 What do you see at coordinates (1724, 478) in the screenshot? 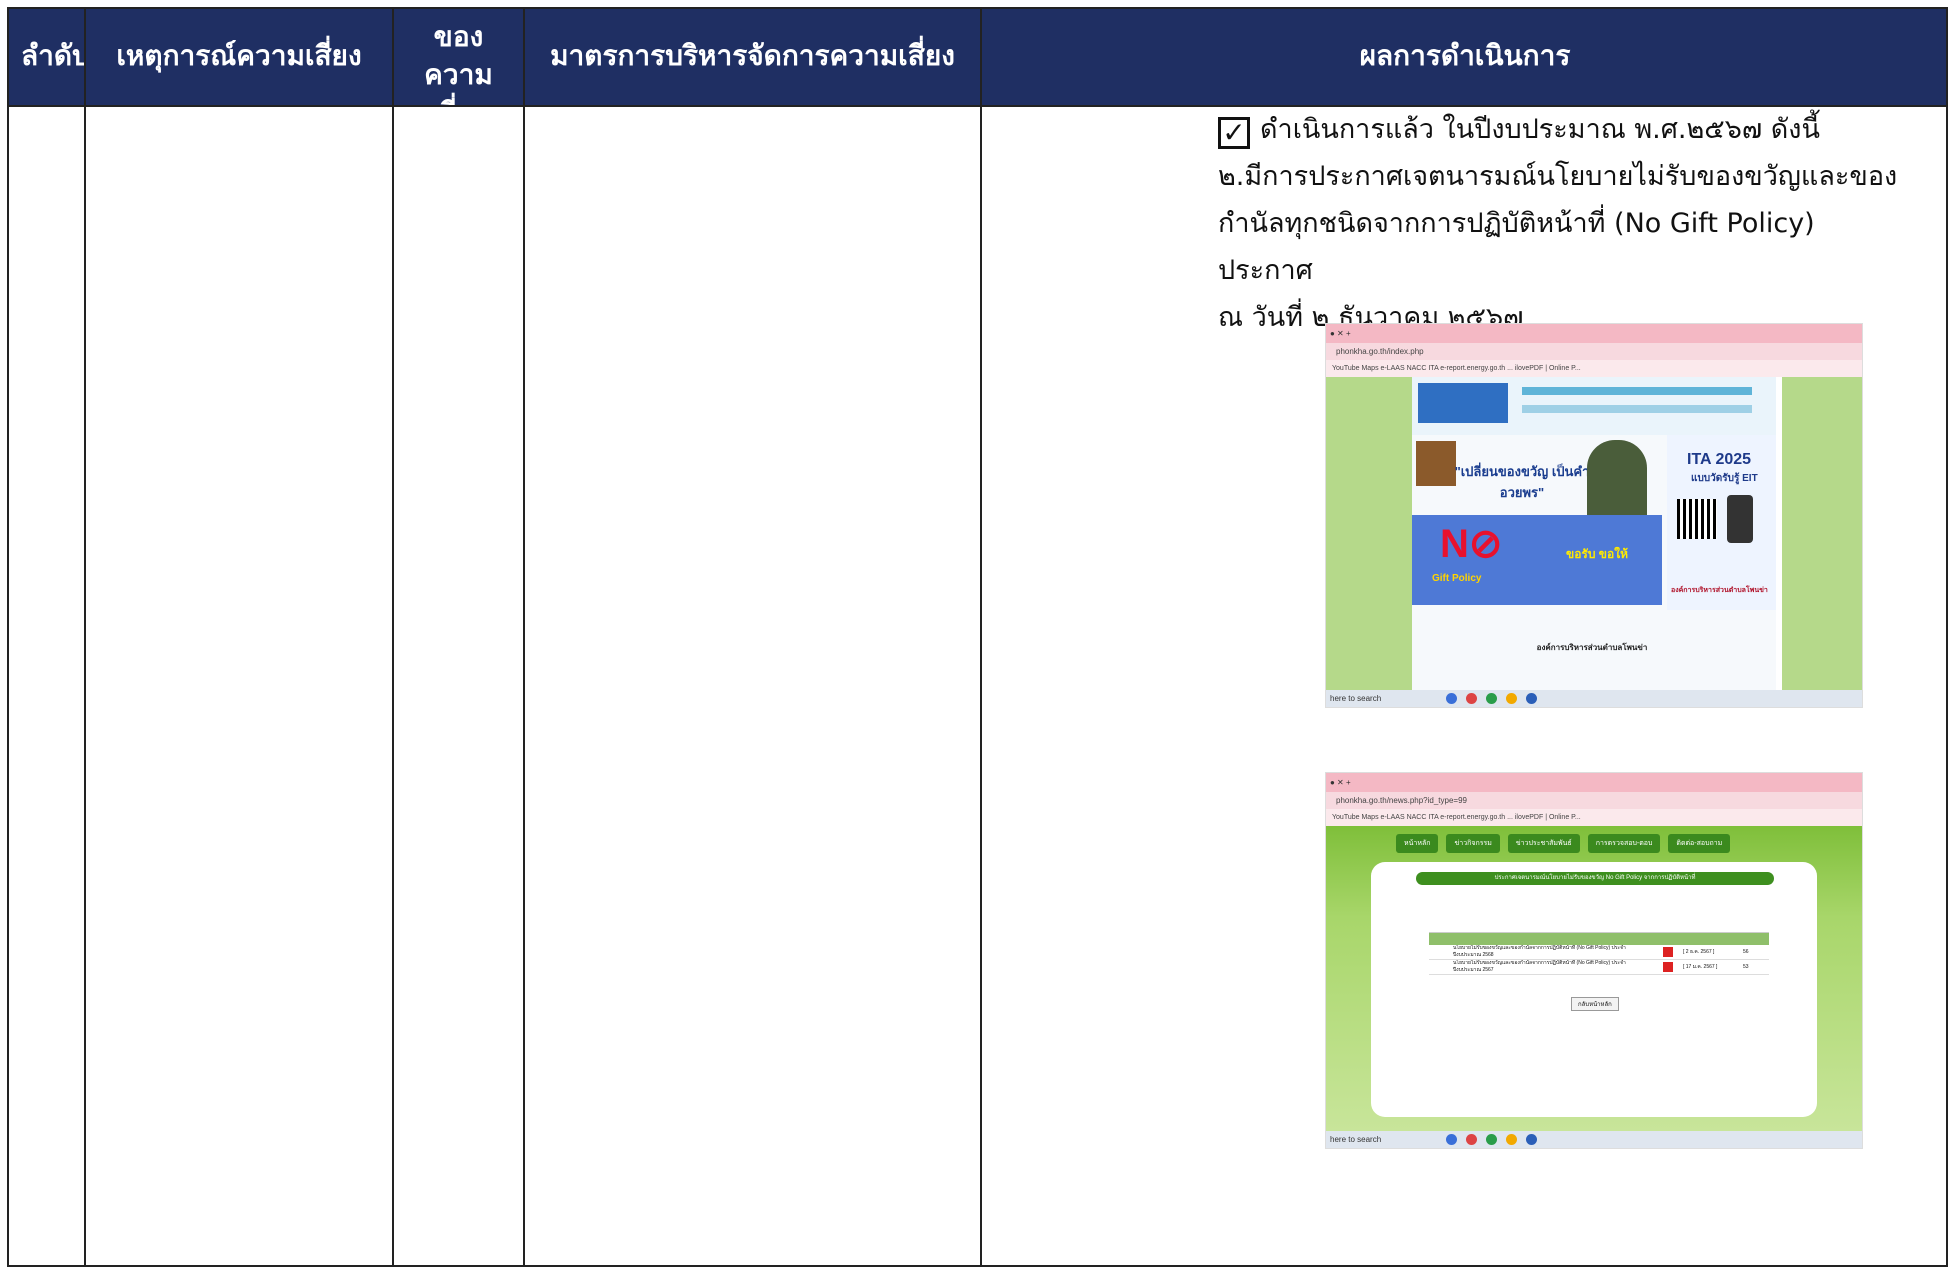
I see `ita-subtitle: แบบวัดรับรู้ EIT` at bounding box center [1724, 478].